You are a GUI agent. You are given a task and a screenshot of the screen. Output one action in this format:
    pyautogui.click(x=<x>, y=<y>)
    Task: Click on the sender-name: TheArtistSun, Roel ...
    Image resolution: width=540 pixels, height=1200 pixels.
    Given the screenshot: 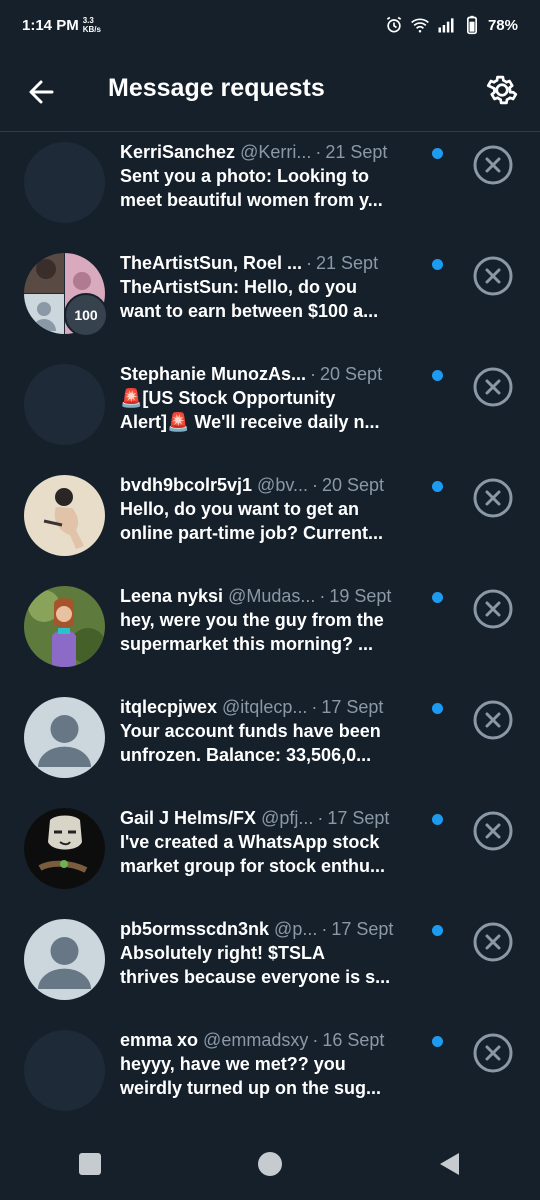 What is the action you would take?
    pyautogui.click(x=211, y=263)
    